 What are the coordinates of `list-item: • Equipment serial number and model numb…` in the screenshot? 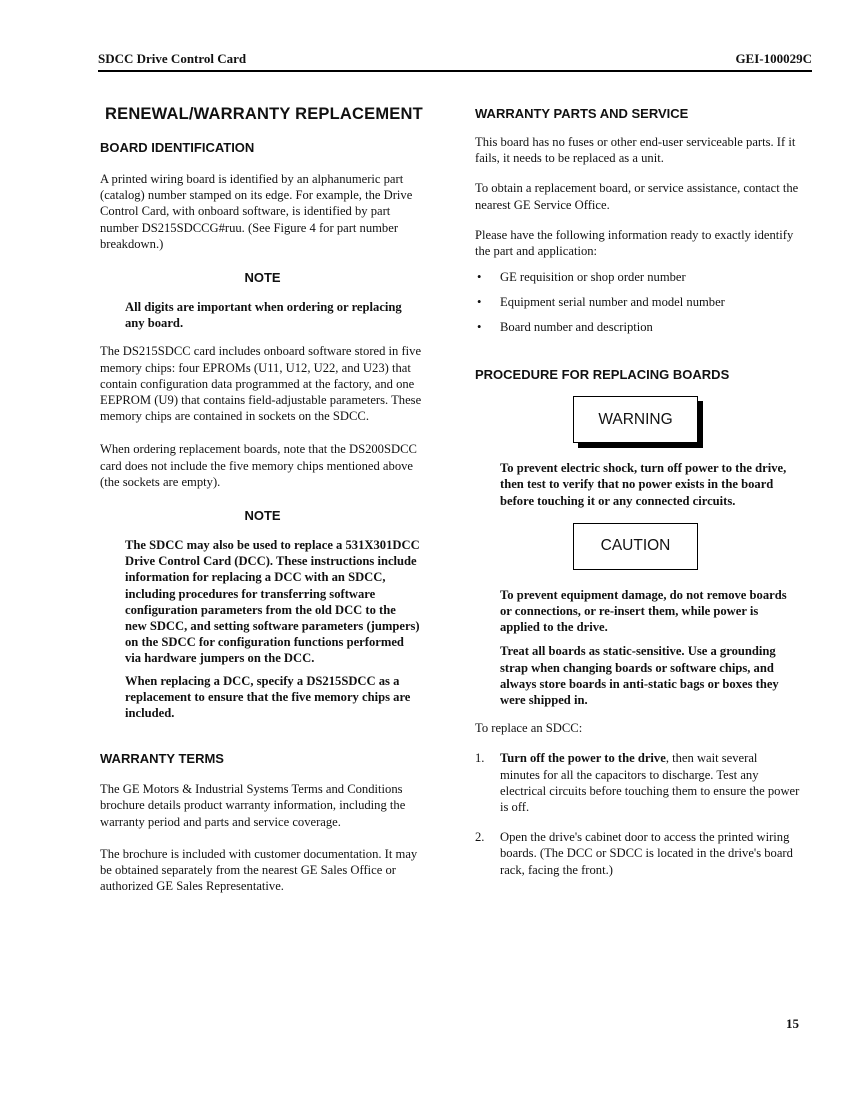 It's located at (601, 302).